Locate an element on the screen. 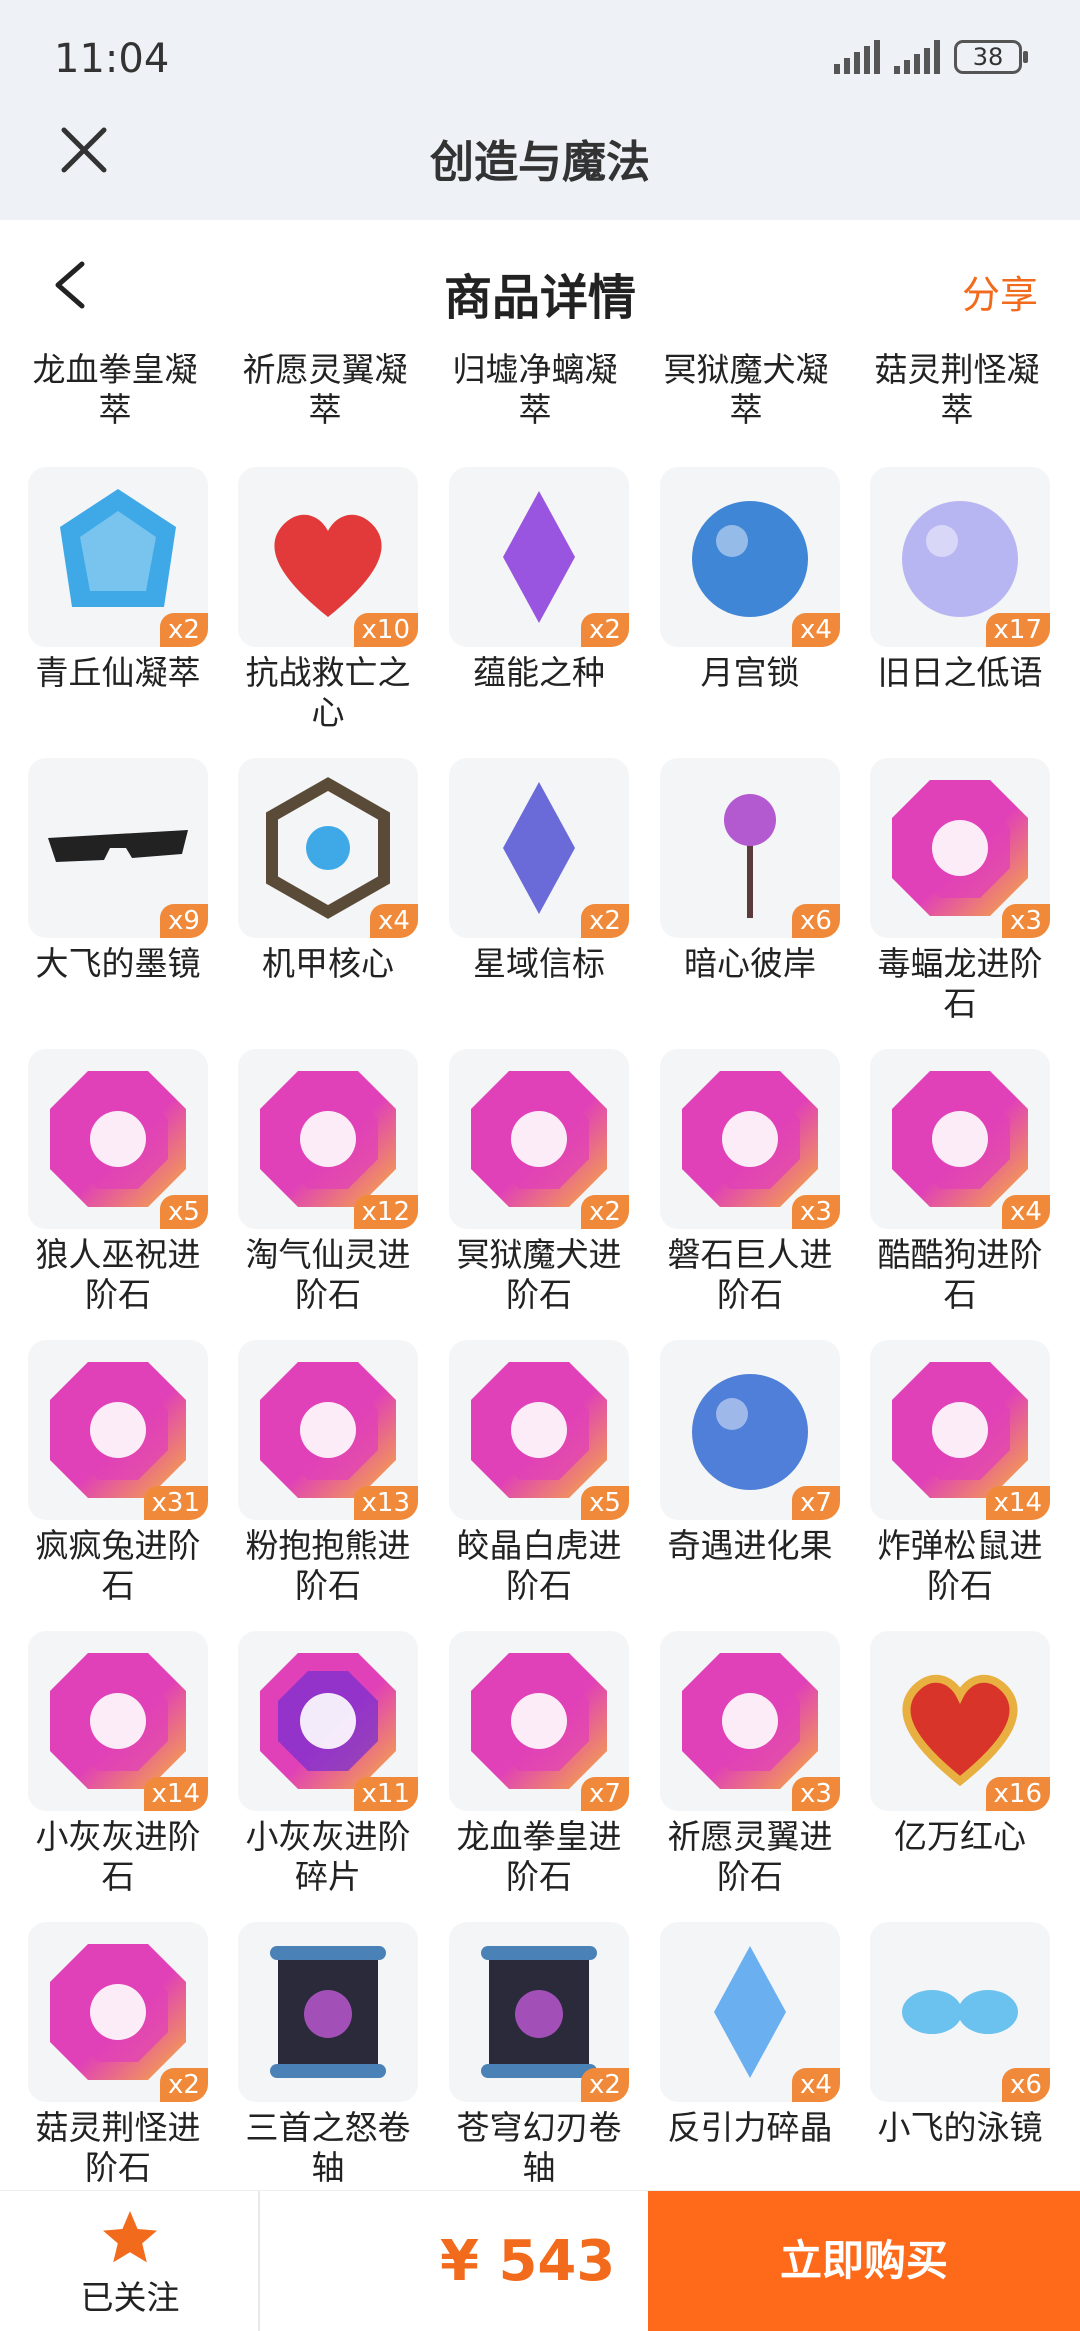 The height and width of the screenshot is (2331, 1080). item-tile: x5 is located at coordinates (118, 1139).